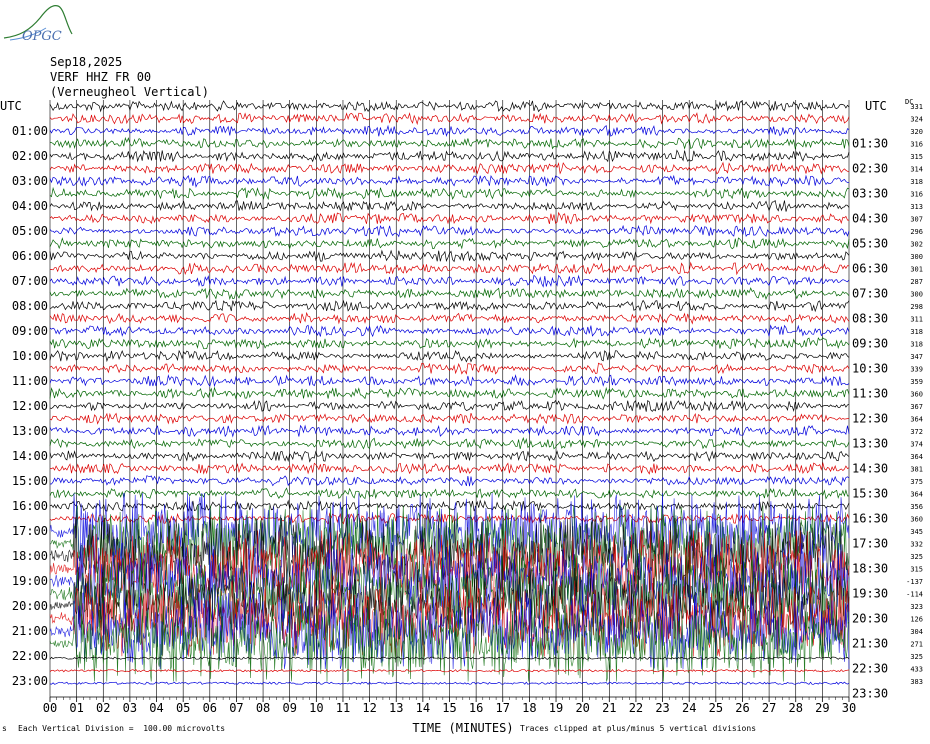  Describe the element at coordinates (916, 320) in the screenshot. I see `trace-offset-label: 311` at that location.